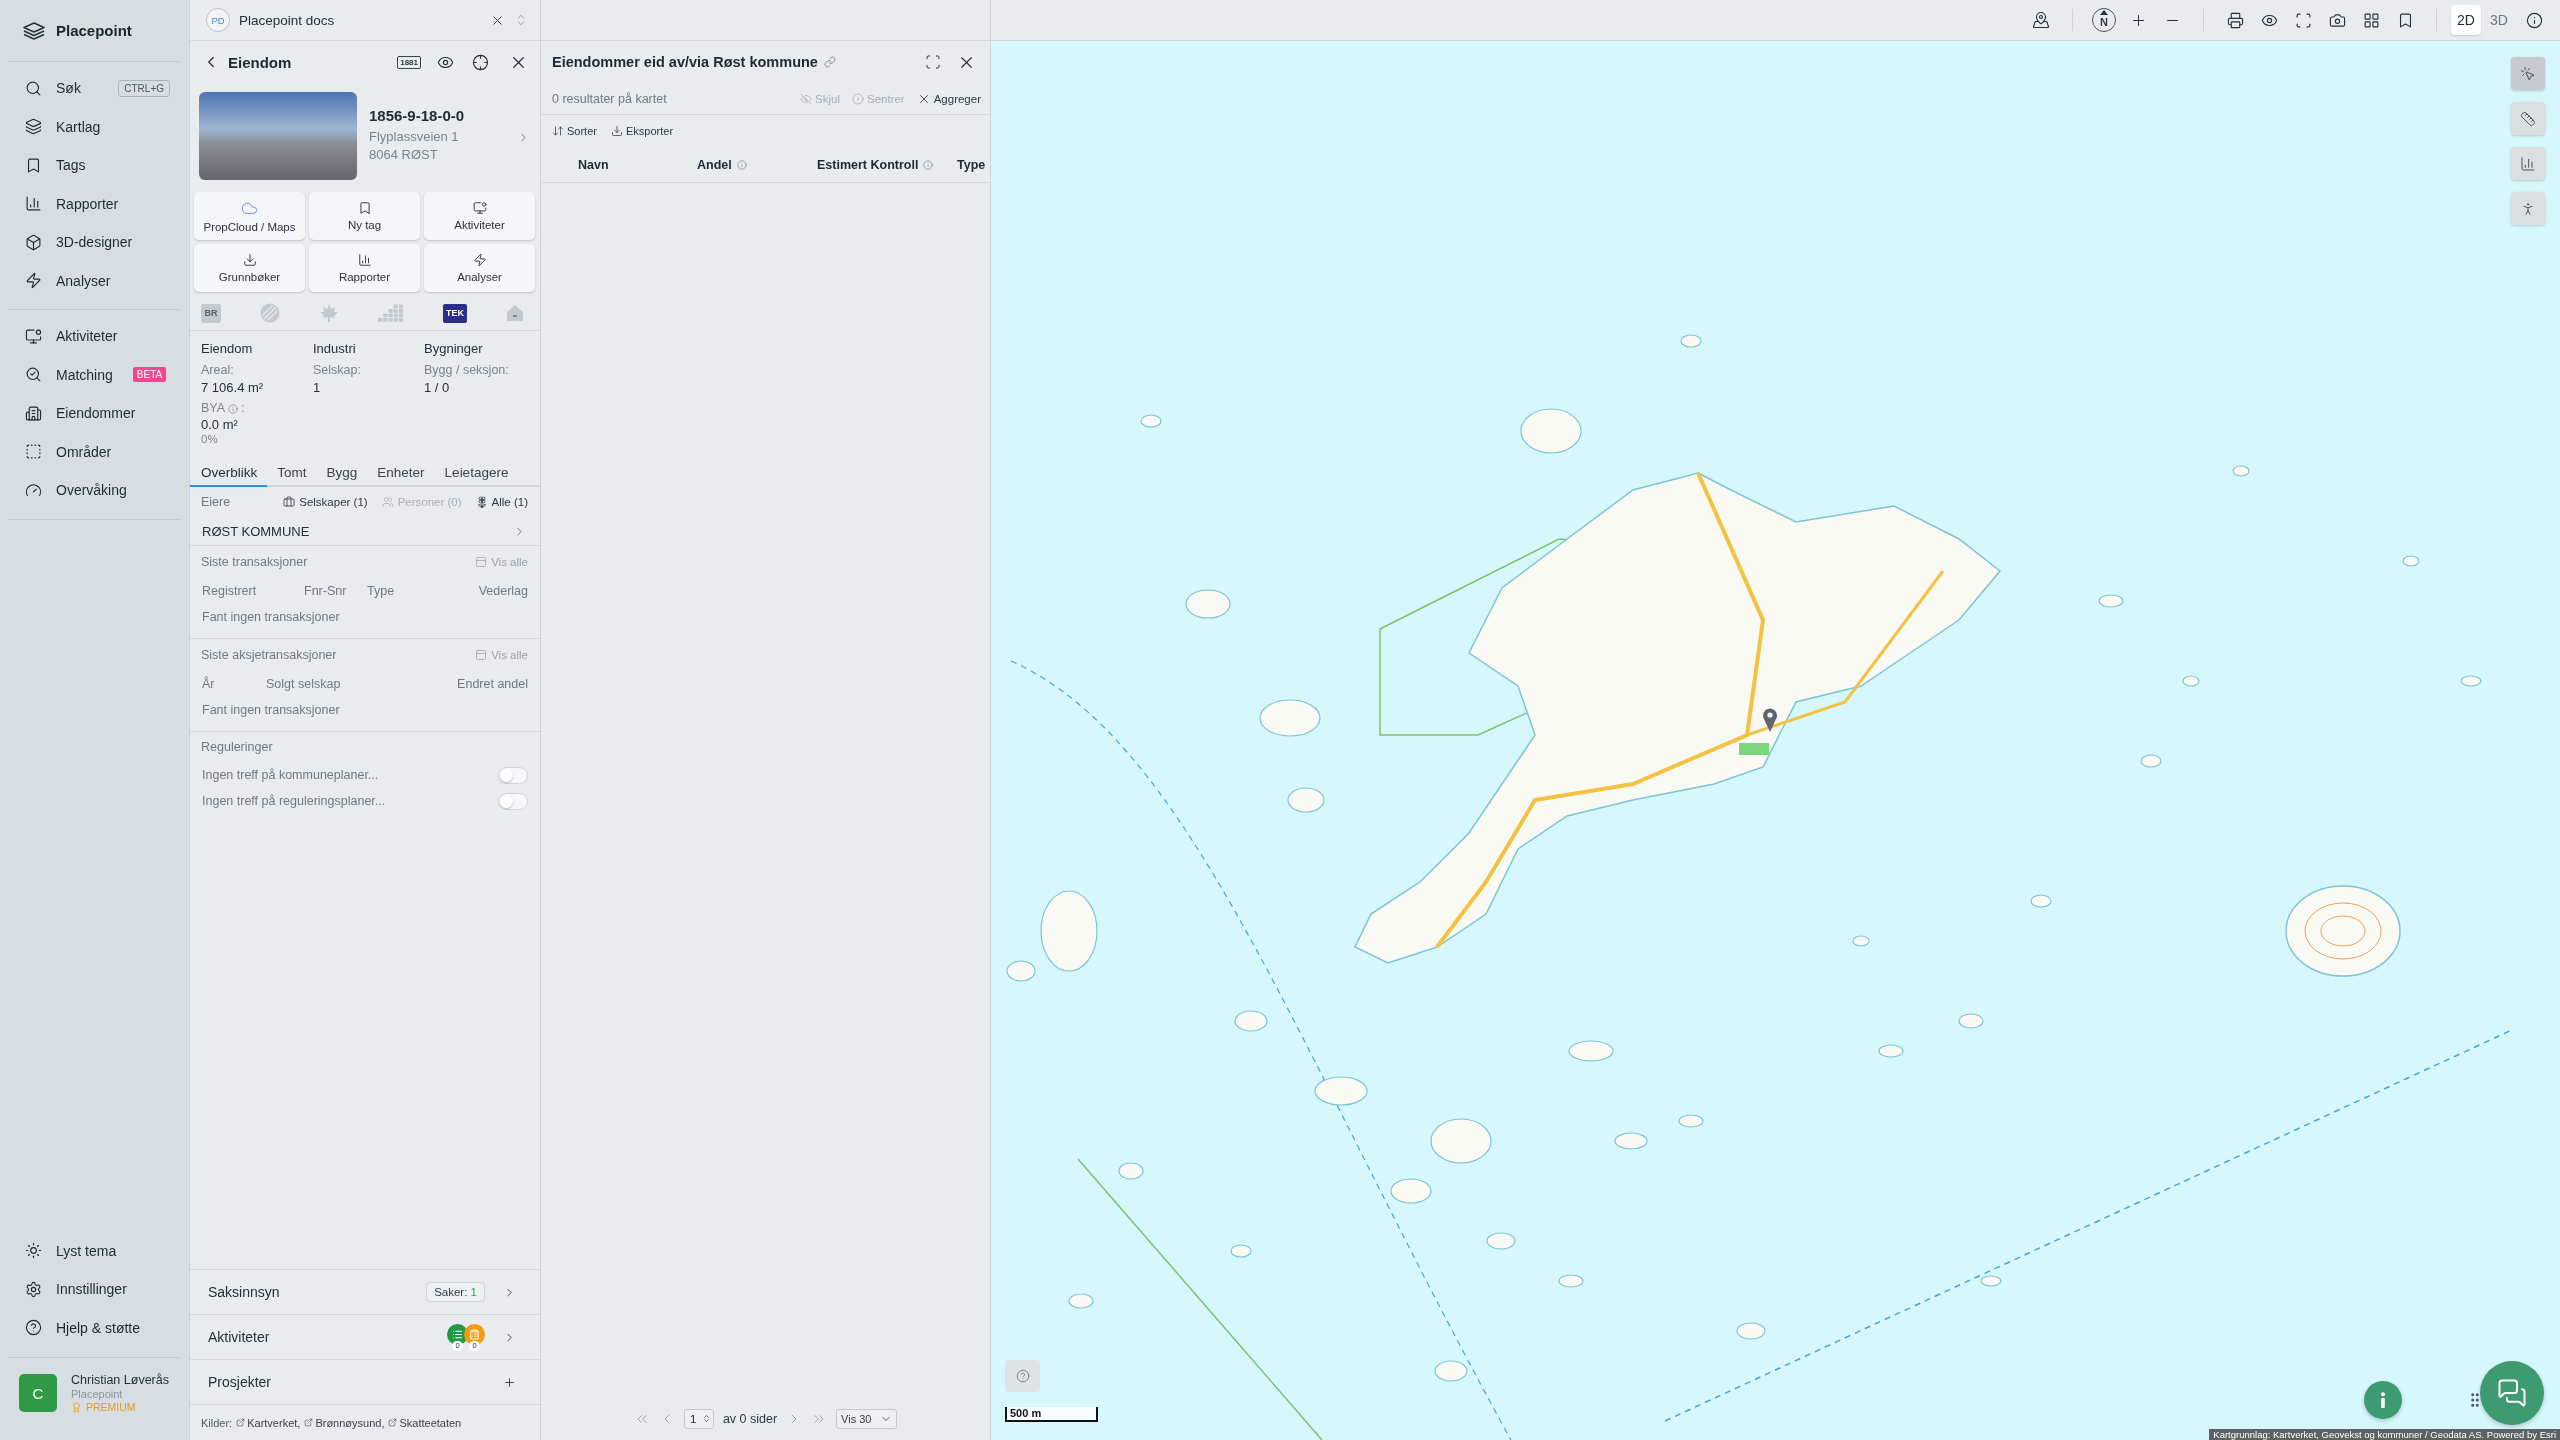  Describe the element at coordinates (479, 216) in the screenshot. I see `action-button: Aktiviteter` at that location.